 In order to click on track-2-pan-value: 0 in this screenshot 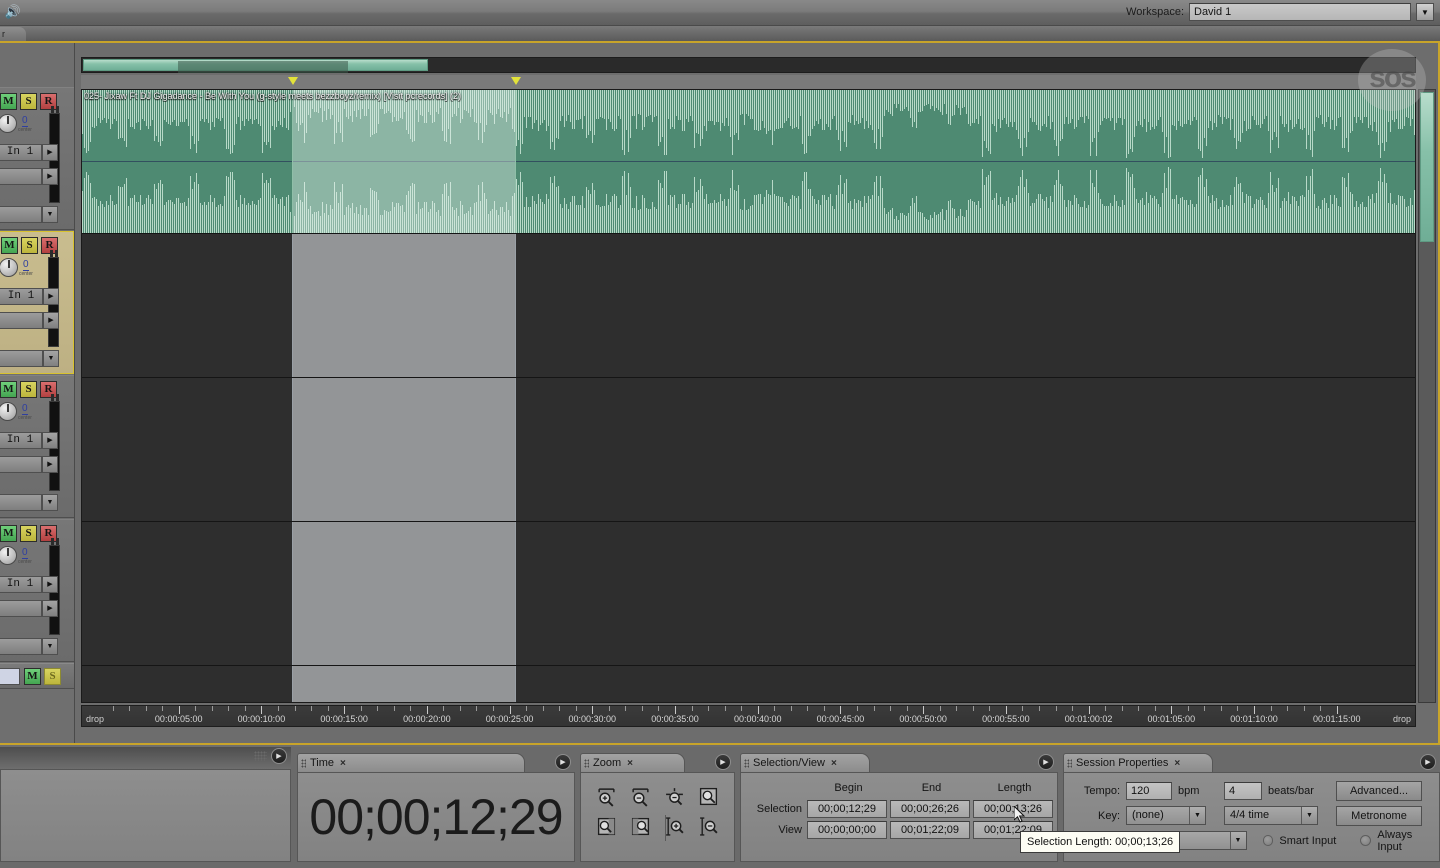, I will do `click(26, 265)`.